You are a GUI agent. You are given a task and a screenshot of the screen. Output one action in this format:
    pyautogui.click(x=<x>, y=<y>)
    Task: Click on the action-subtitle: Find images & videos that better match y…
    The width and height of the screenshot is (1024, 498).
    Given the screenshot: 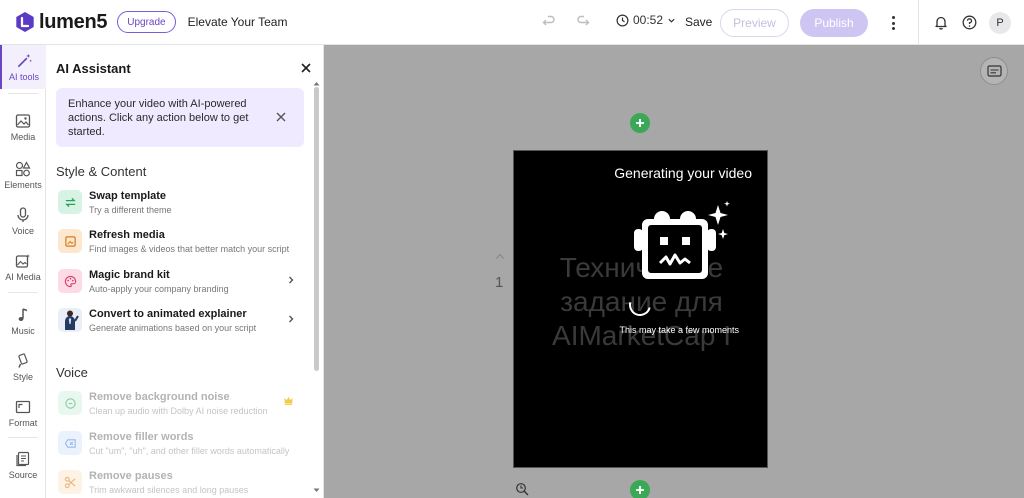 What is the action you would take?
    pyautogui.click(x=189, y=249)
    